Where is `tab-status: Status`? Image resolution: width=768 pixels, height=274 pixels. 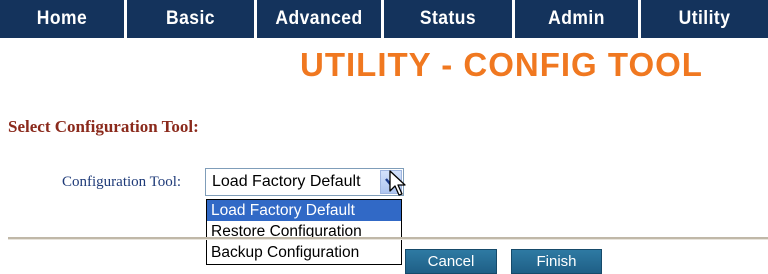 tab-status: Status is located at coordinates (448, 19).